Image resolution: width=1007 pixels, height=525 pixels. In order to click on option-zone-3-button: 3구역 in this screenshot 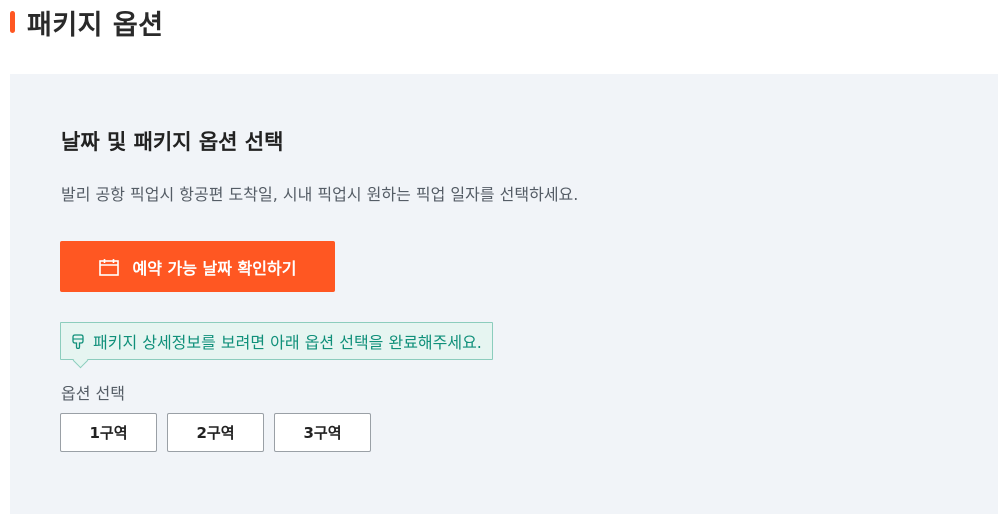, I will do `click(322, 432)`.